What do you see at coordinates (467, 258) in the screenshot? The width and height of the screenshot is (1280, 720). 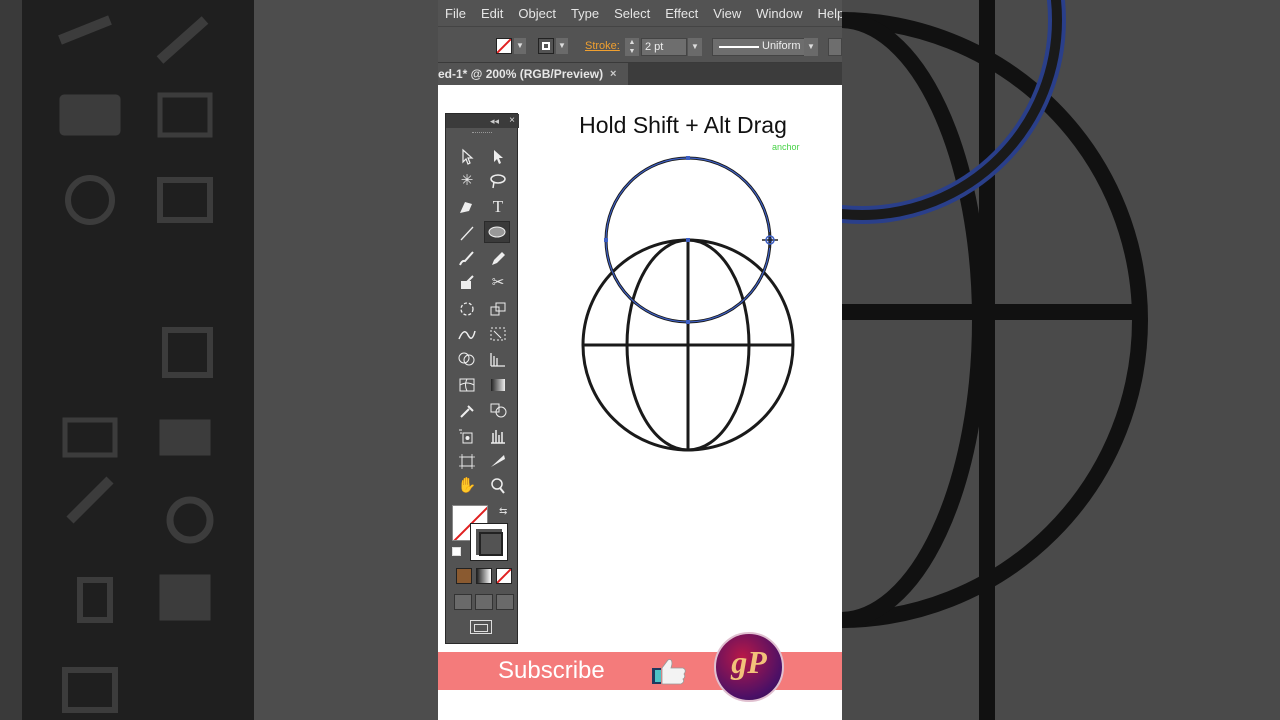 I see `paintbrush-tool-icon` at bounding box center [467, 258].